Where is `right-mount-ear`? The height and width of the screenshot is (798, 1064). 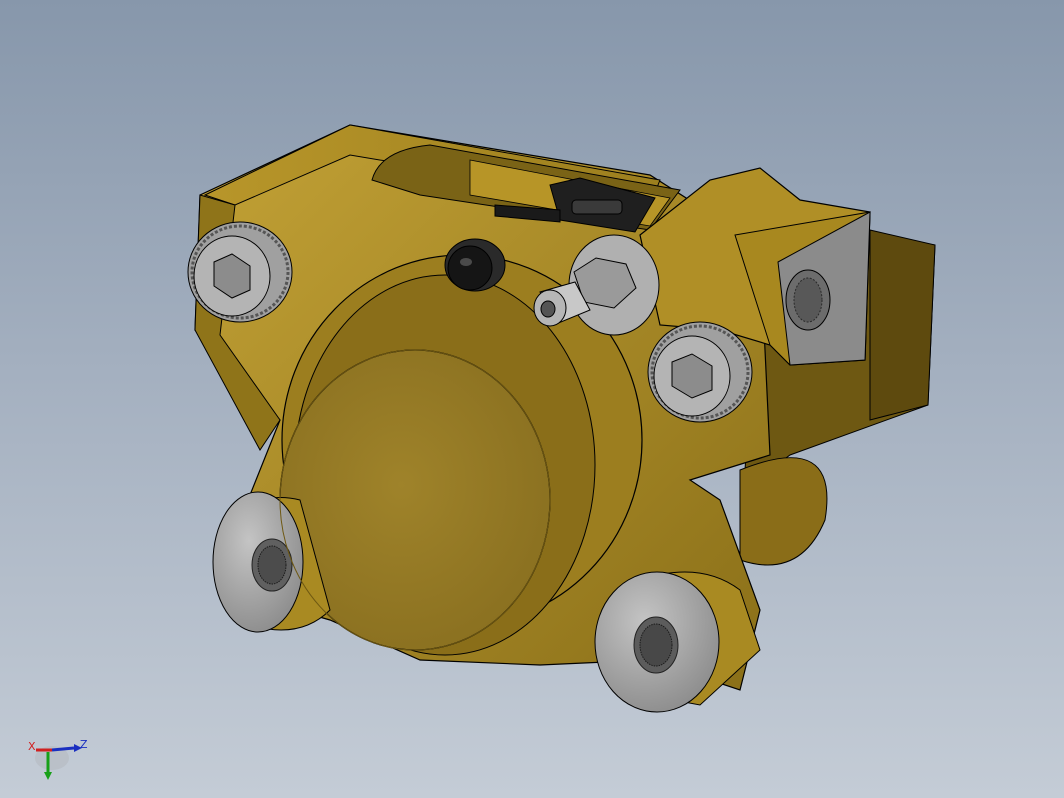 right-mount-ear is located at coordinates (677, 642).